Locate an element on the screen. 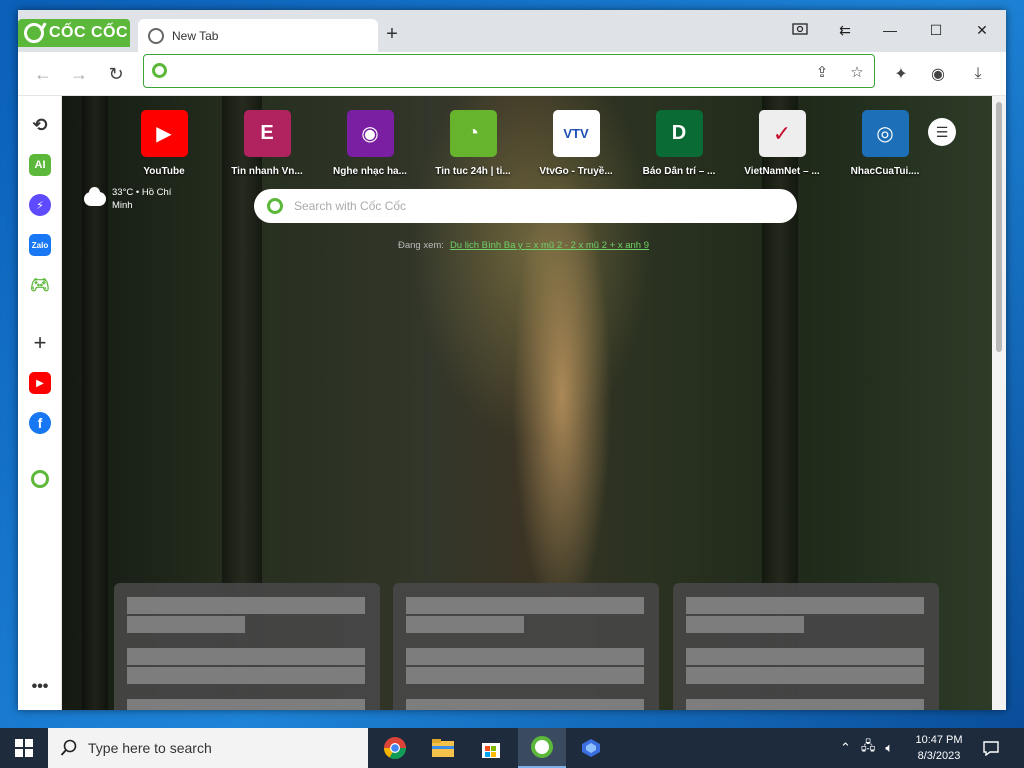 Image resolution: width=1024 pixels, height=768 pixels. page-scrollbar is located at coordinates (999, 403).